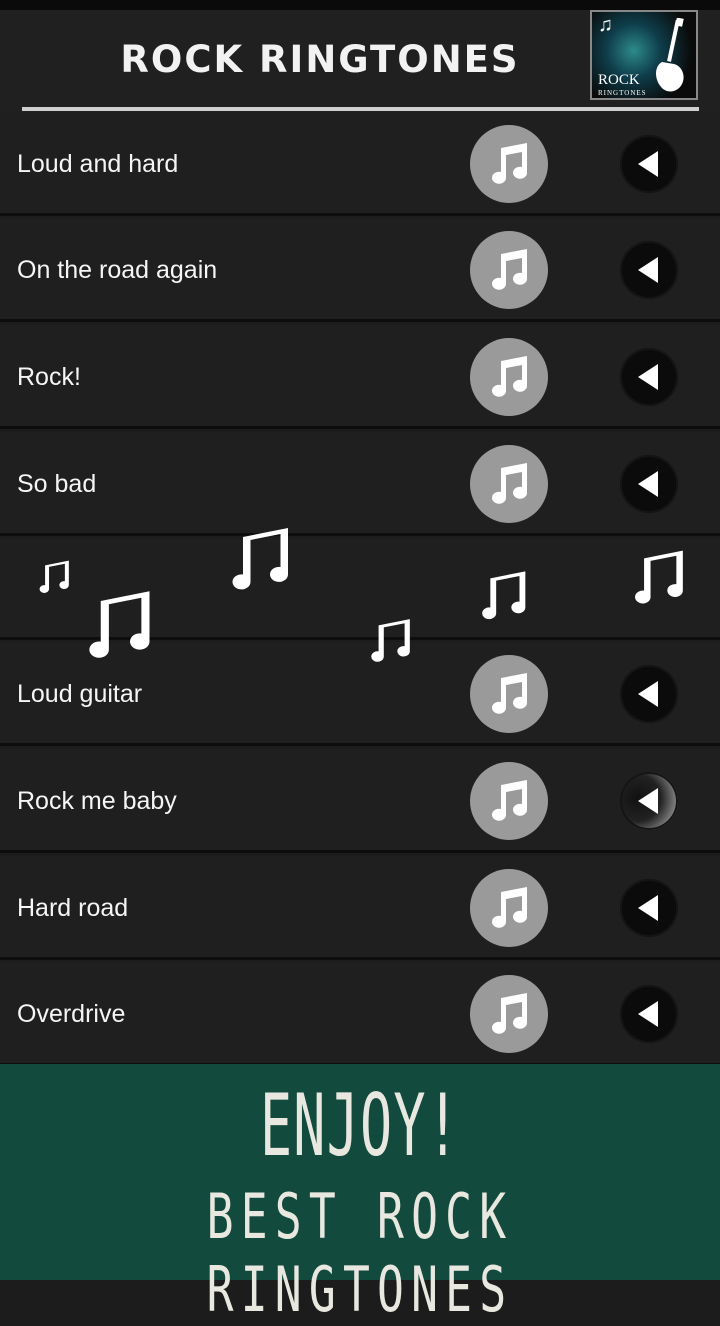 The image size is (720, 1326). Describe the element at coordinates (360, 908) in the screenshot. I see `list-item: Hard road` at that location.